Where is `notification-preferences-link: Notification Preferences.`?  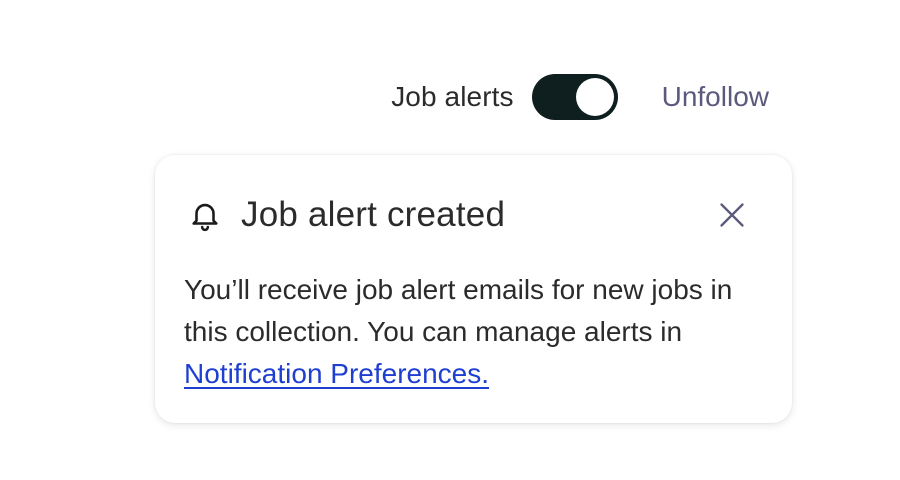
notification-preferences-link: Notification Preferences. is located at coordinates (336, 373).